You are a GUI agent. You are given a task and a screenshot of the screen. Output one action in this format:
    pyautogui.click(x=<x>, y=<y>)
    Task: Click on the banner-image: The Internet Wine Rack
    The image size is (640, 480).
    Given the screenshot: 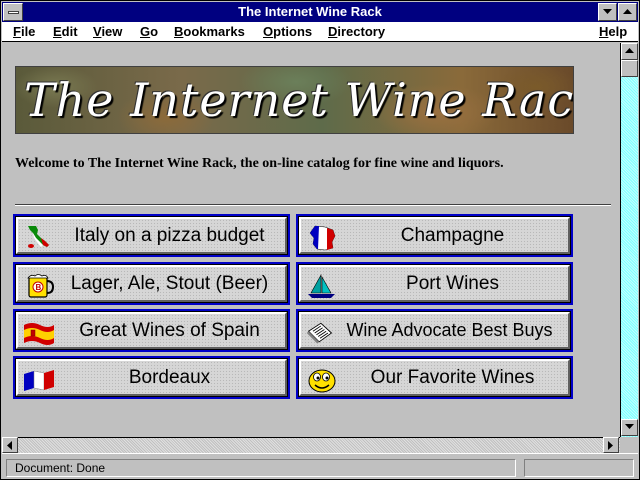 What is the action you would take?
    pyautogui.click(x=294, y=100)
    